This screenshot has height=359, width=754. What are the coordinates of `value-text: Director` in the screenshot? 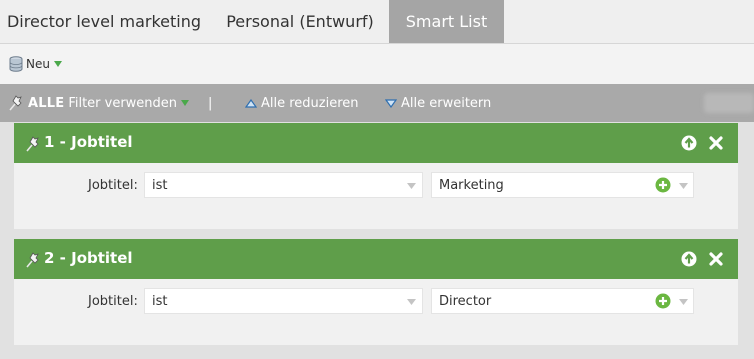 It's located at (465, 301).